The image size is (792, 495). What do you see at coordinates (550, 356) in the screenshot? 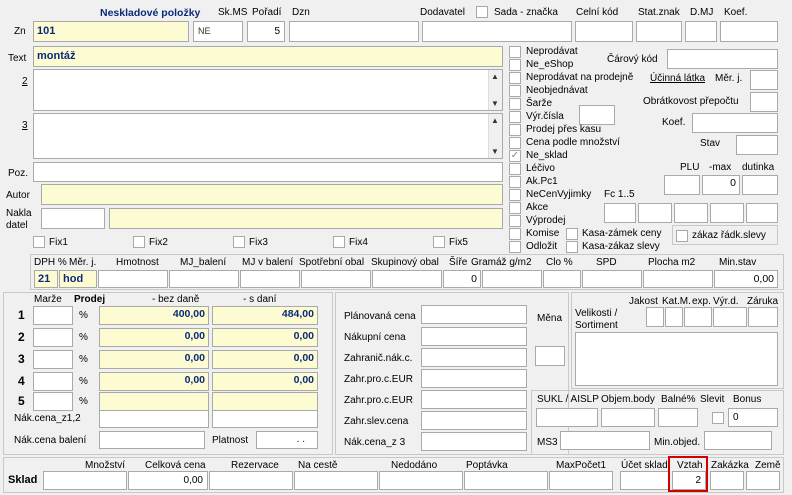
I see `mena-input` at bounding box center [550, 356].